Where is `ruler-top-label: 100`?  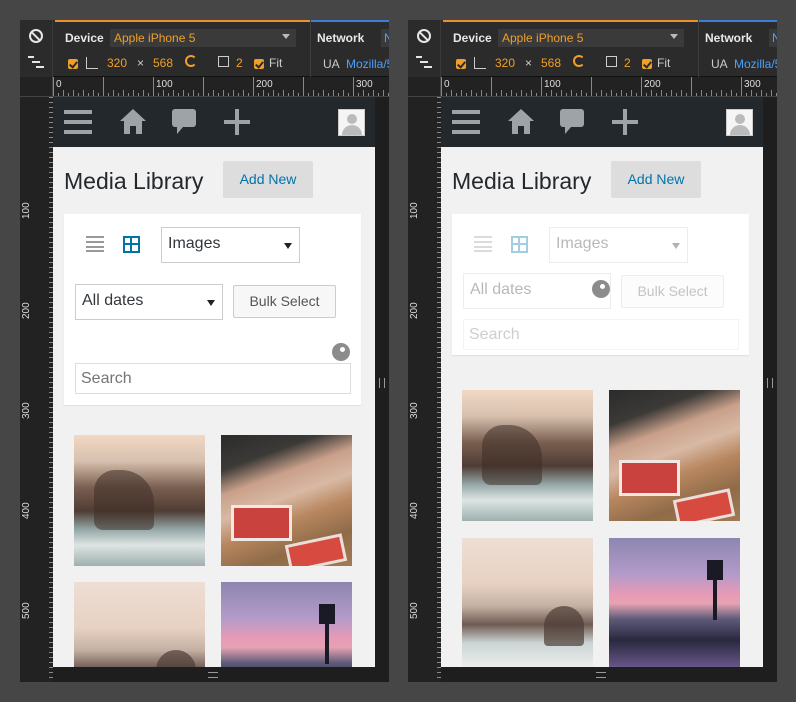
ruler-top-label: 100 is located at coordinates (552, 84).